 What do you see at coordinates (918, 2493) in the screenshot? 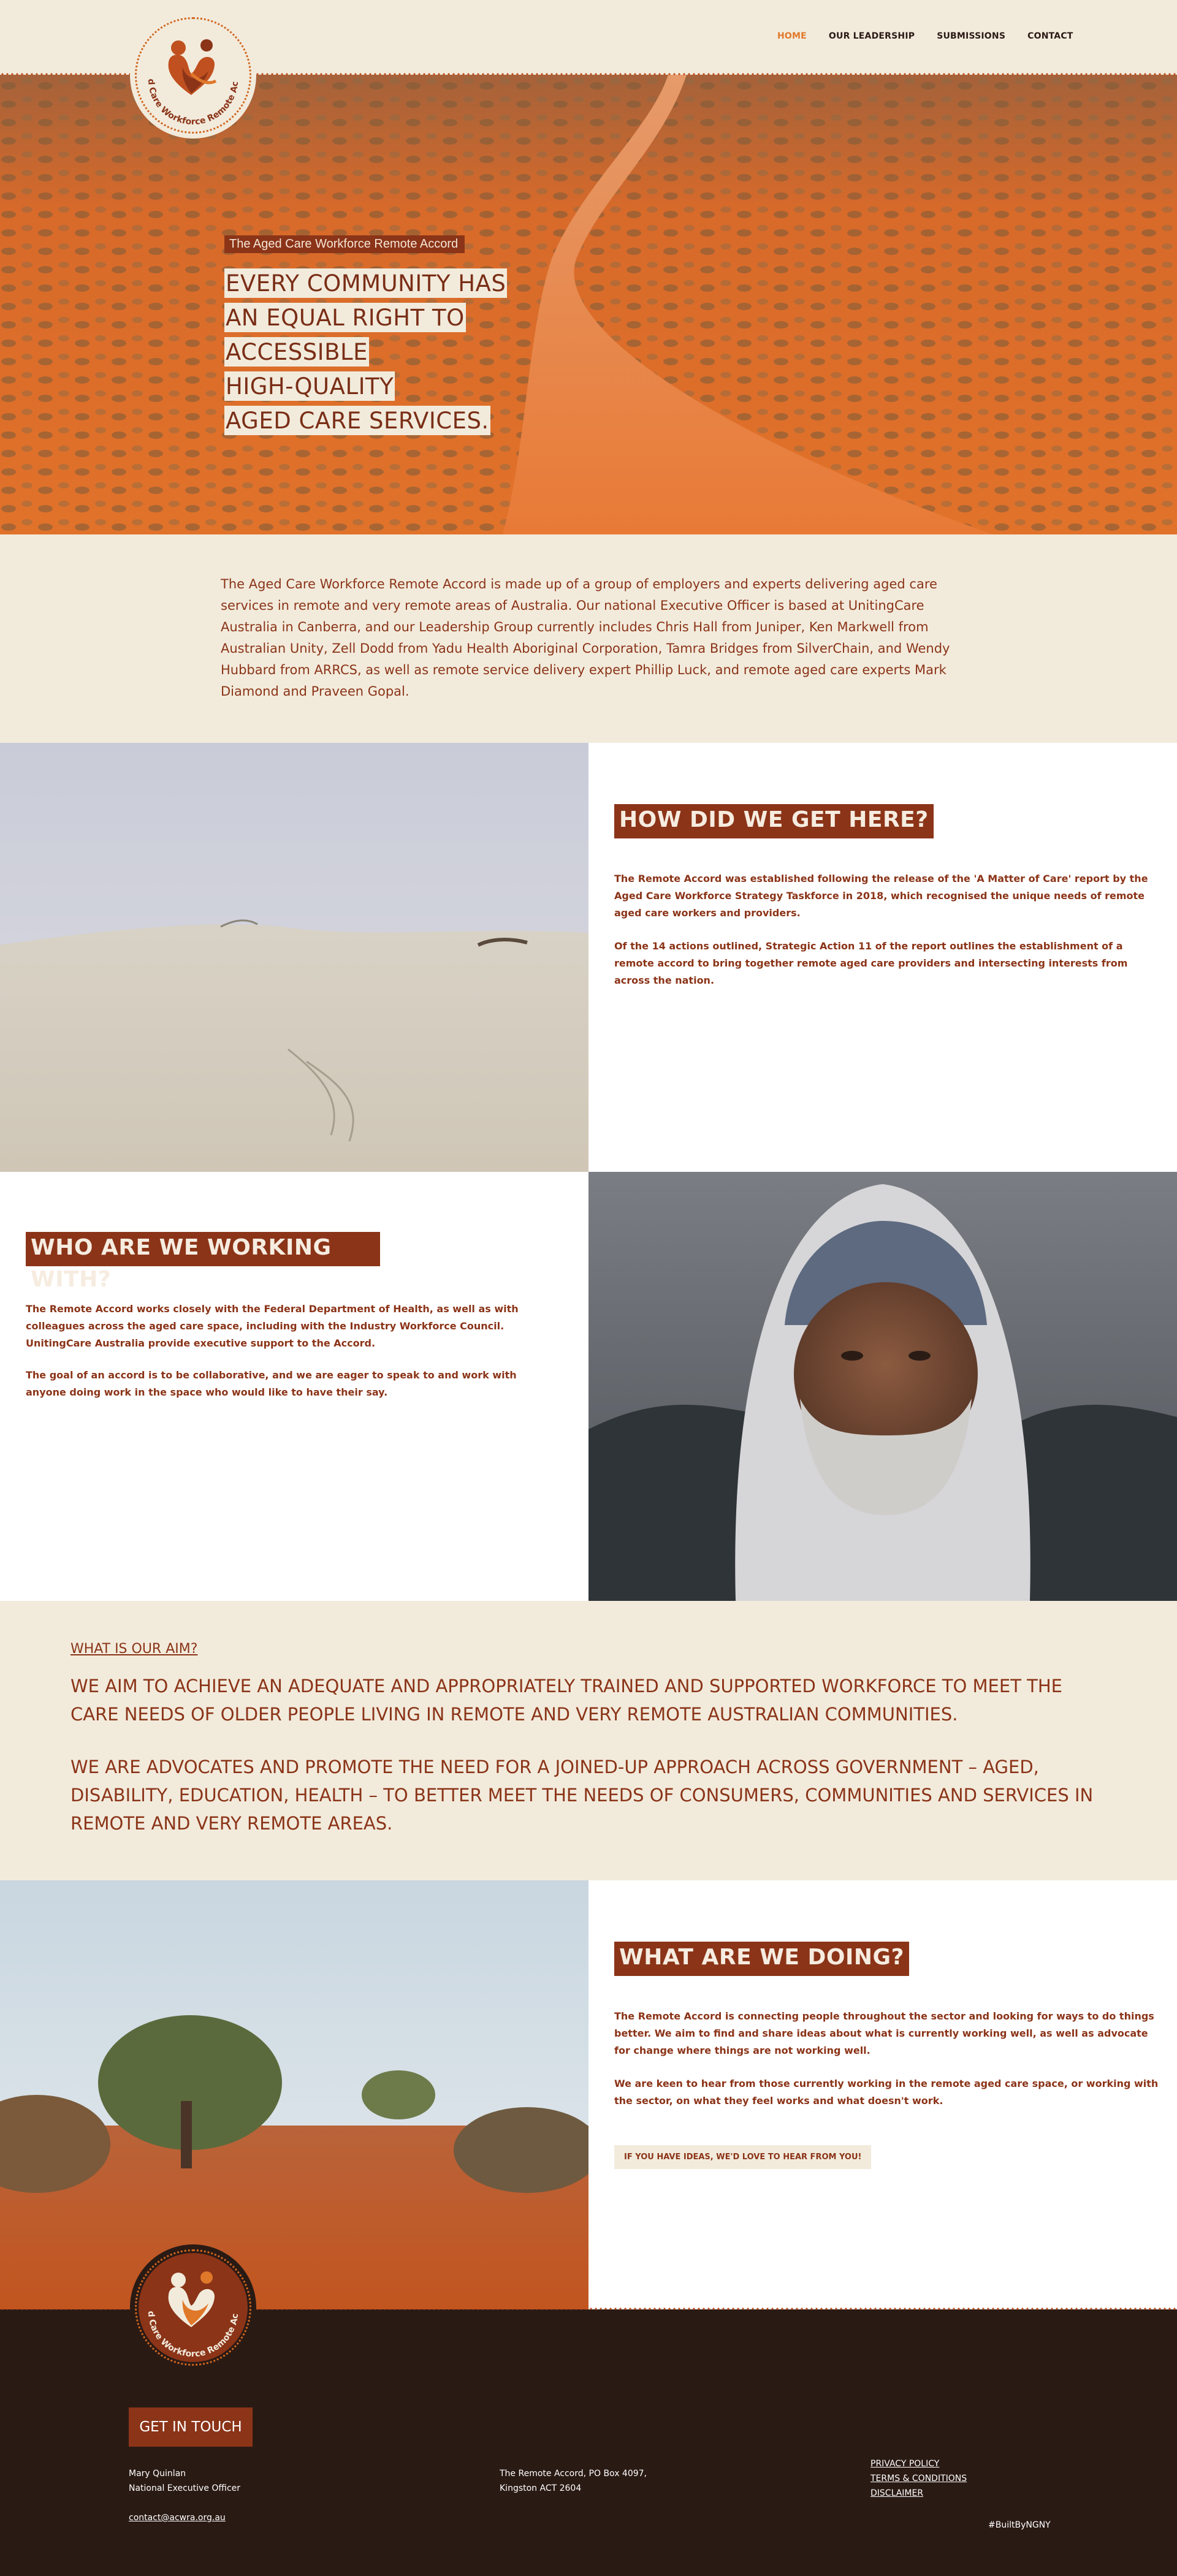
I see `disclaimer-link: DISCLAIMER` at bounding box center [918, 2493].